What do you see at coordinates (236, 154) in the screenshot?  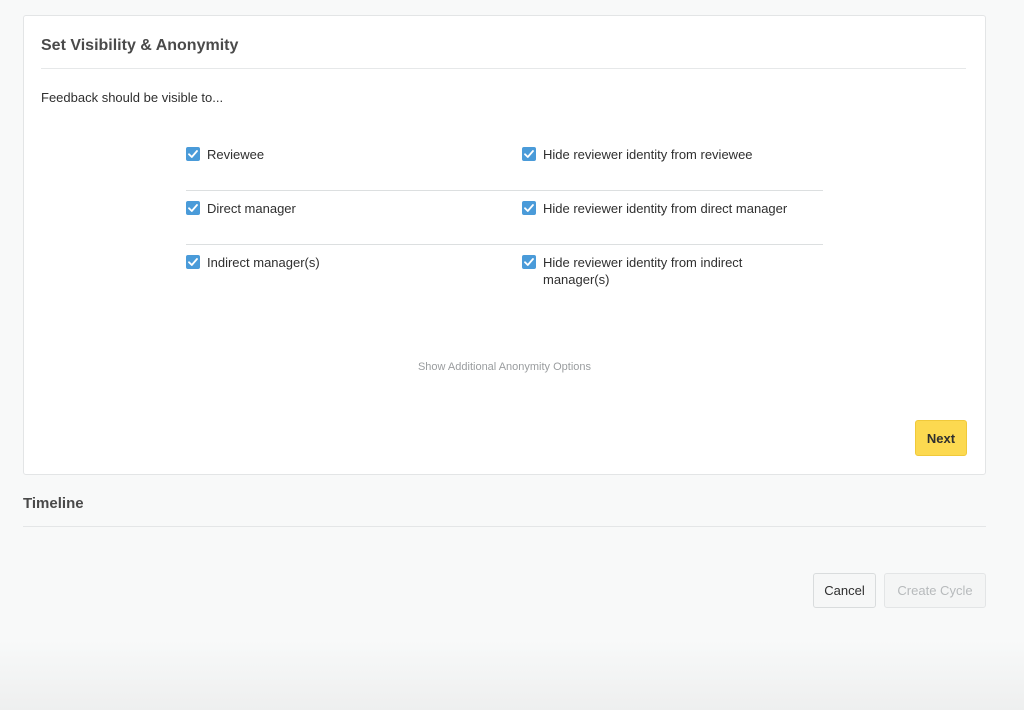 I see `checkbox-label: Reviewee` at bounding box center [236, 154].